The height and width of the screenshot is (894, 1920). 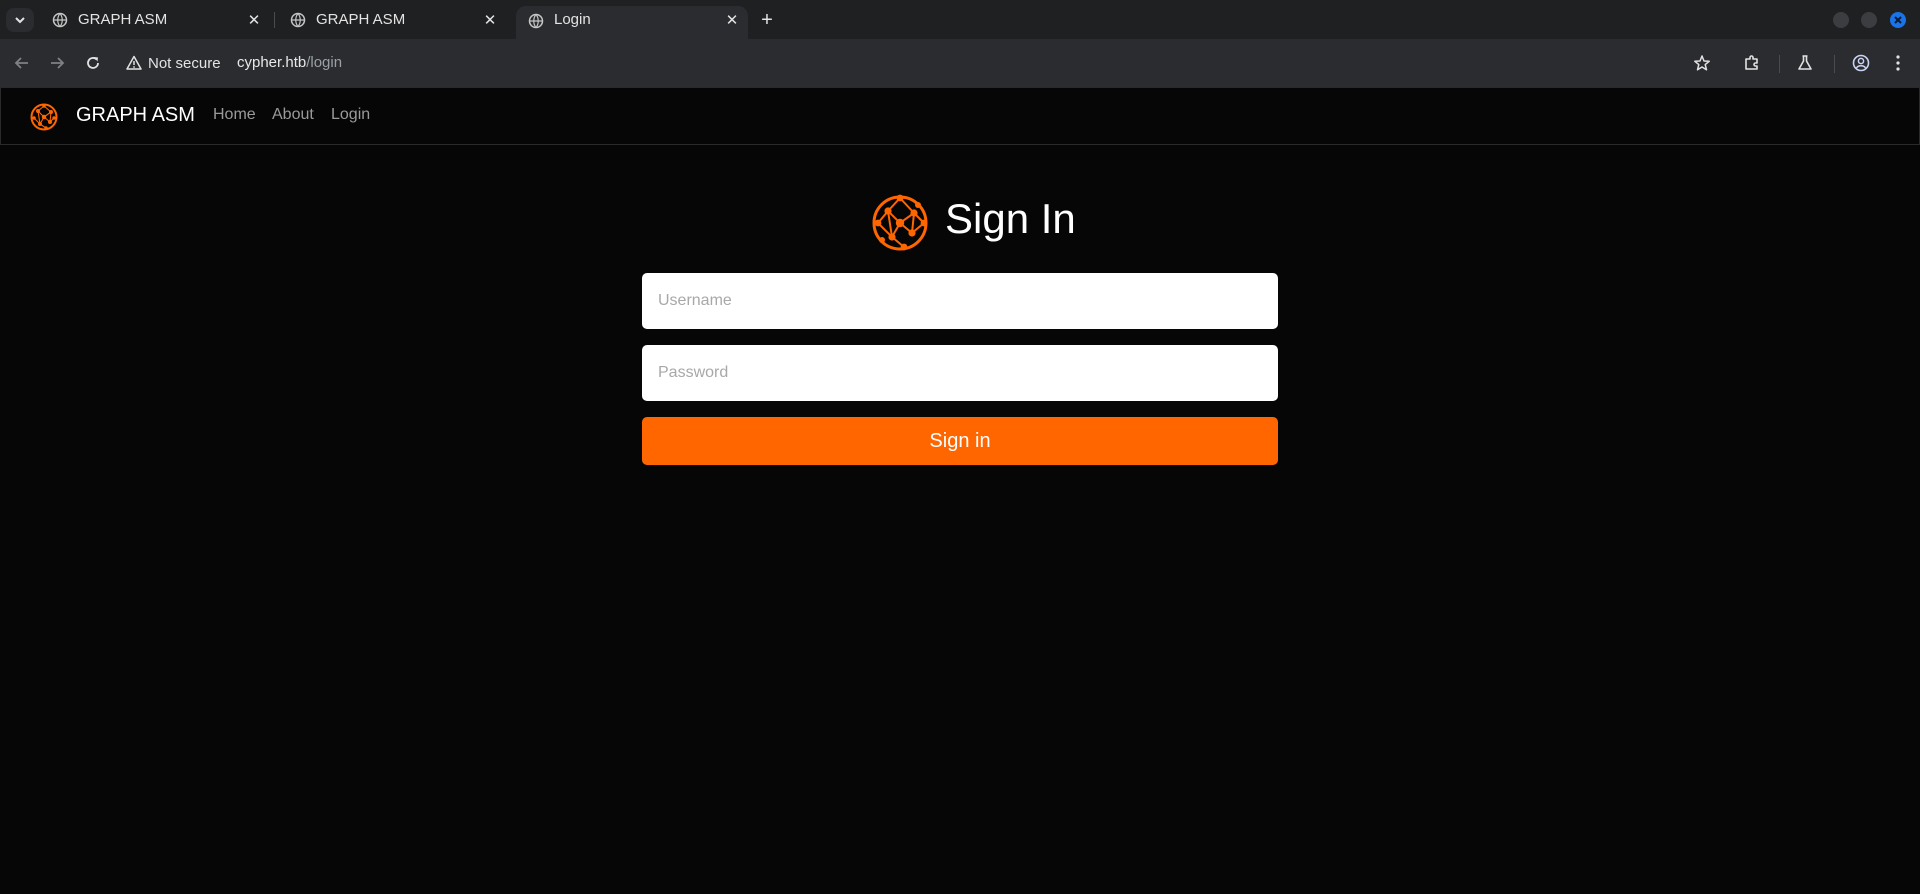 I want to click on tab-title: Login, so click(x=572, y=19).